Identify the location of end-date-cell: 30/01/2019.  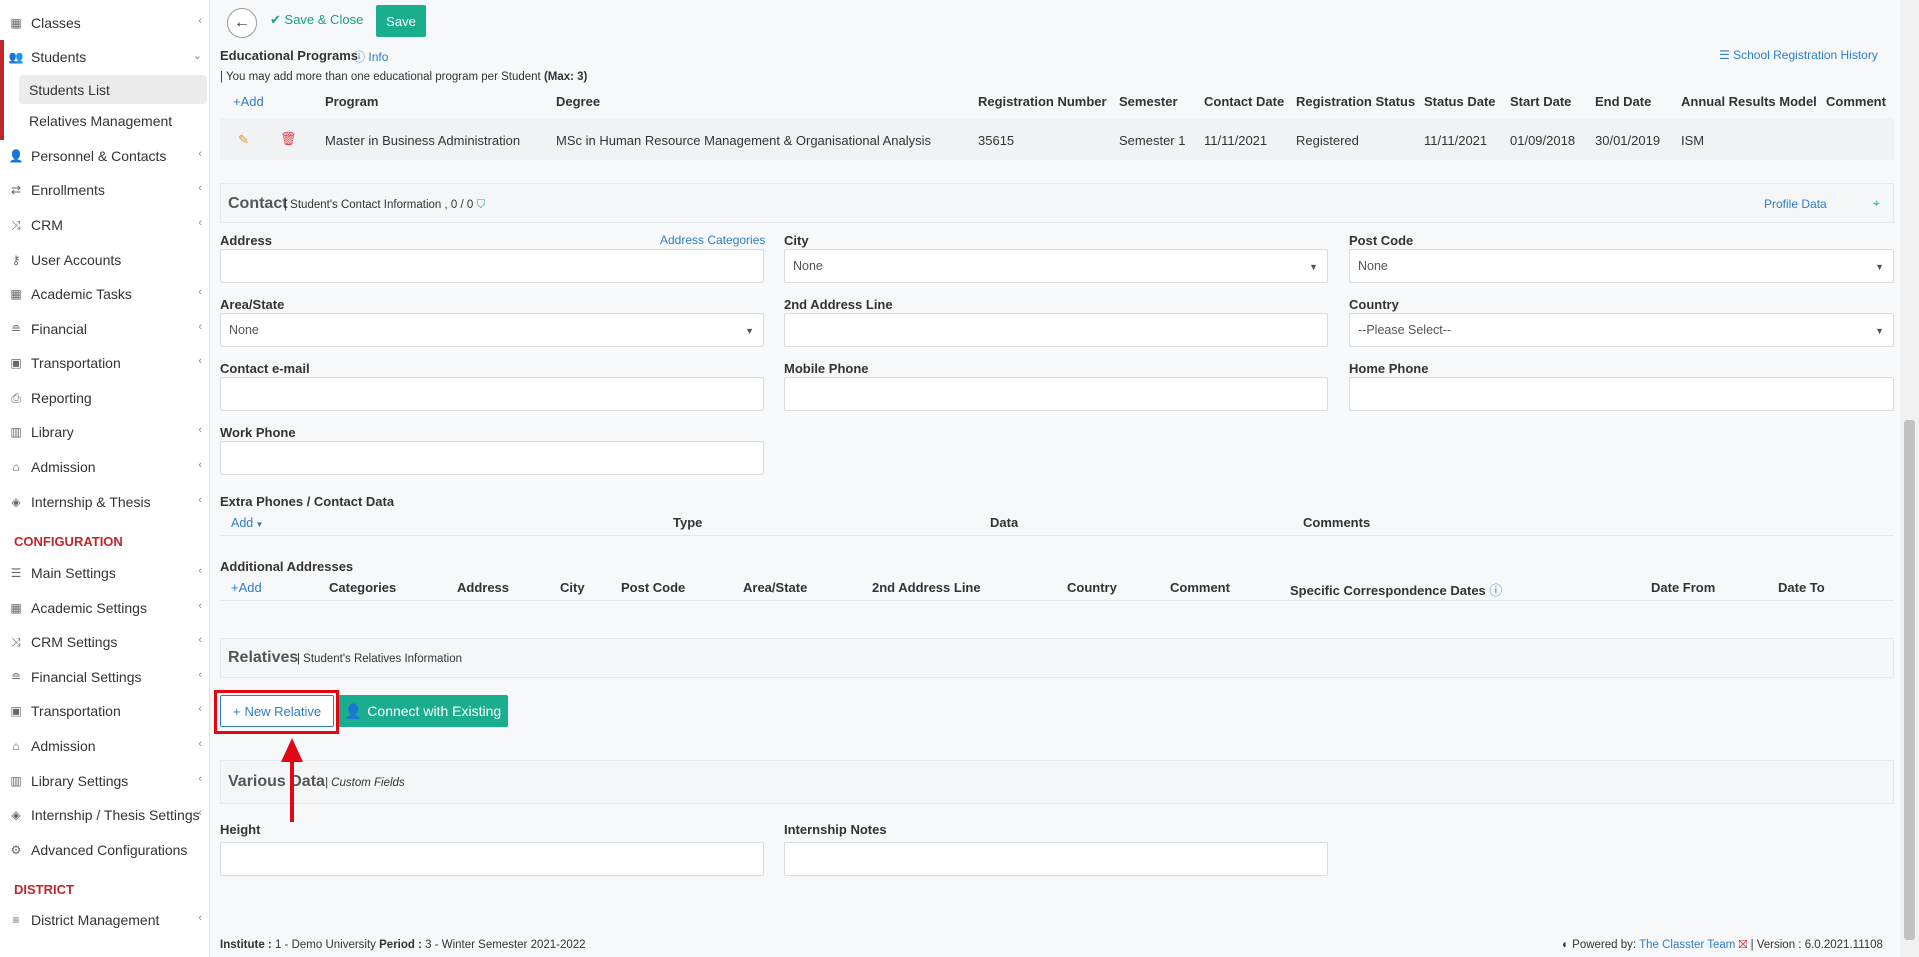
(1628, 140).